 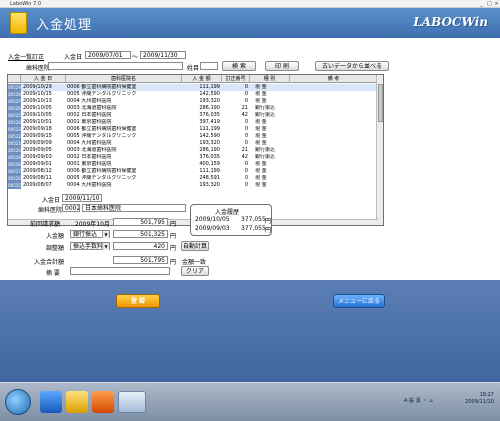 What do you see at coordinates (37, 157) in the screenshot?
I see `cell-date: 2009/09/03` at bounding box center [37, 157].